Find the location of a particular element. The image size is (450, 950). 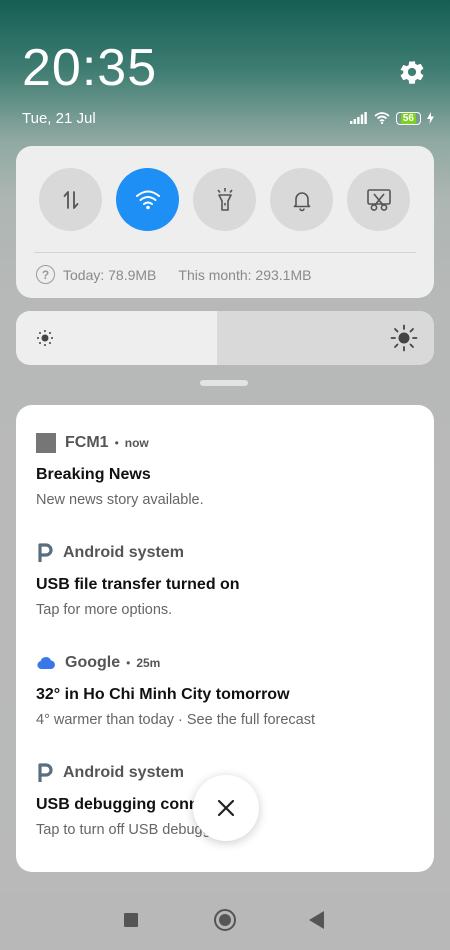

notification-title: 32° in Ho Chi Minh City tomorrow is located at coordinates (163, 694).